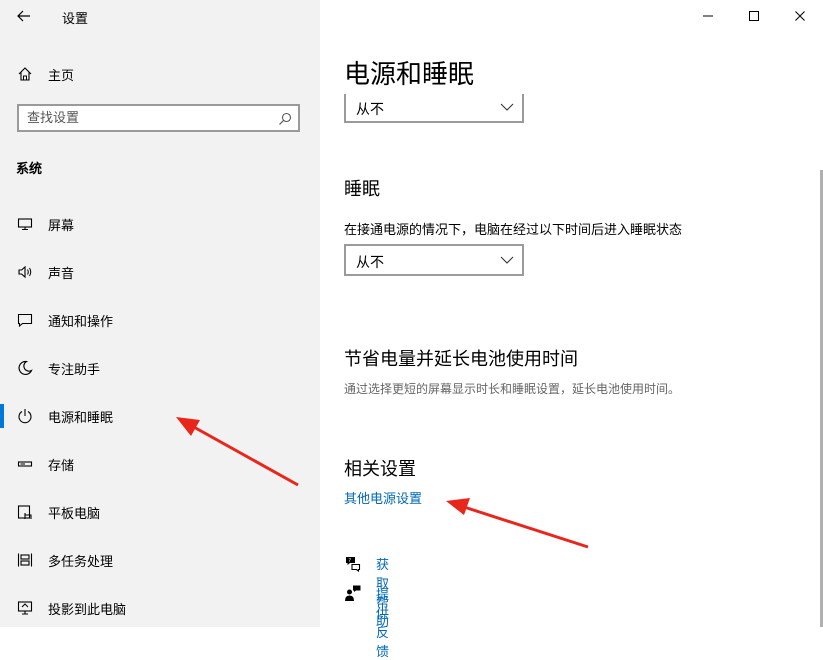 Image resolution: width=823 pixels, height=660 pixels. Describe the element at coordinates (29, 169) in the screenshot. I see `section-title: 系统` at that location.